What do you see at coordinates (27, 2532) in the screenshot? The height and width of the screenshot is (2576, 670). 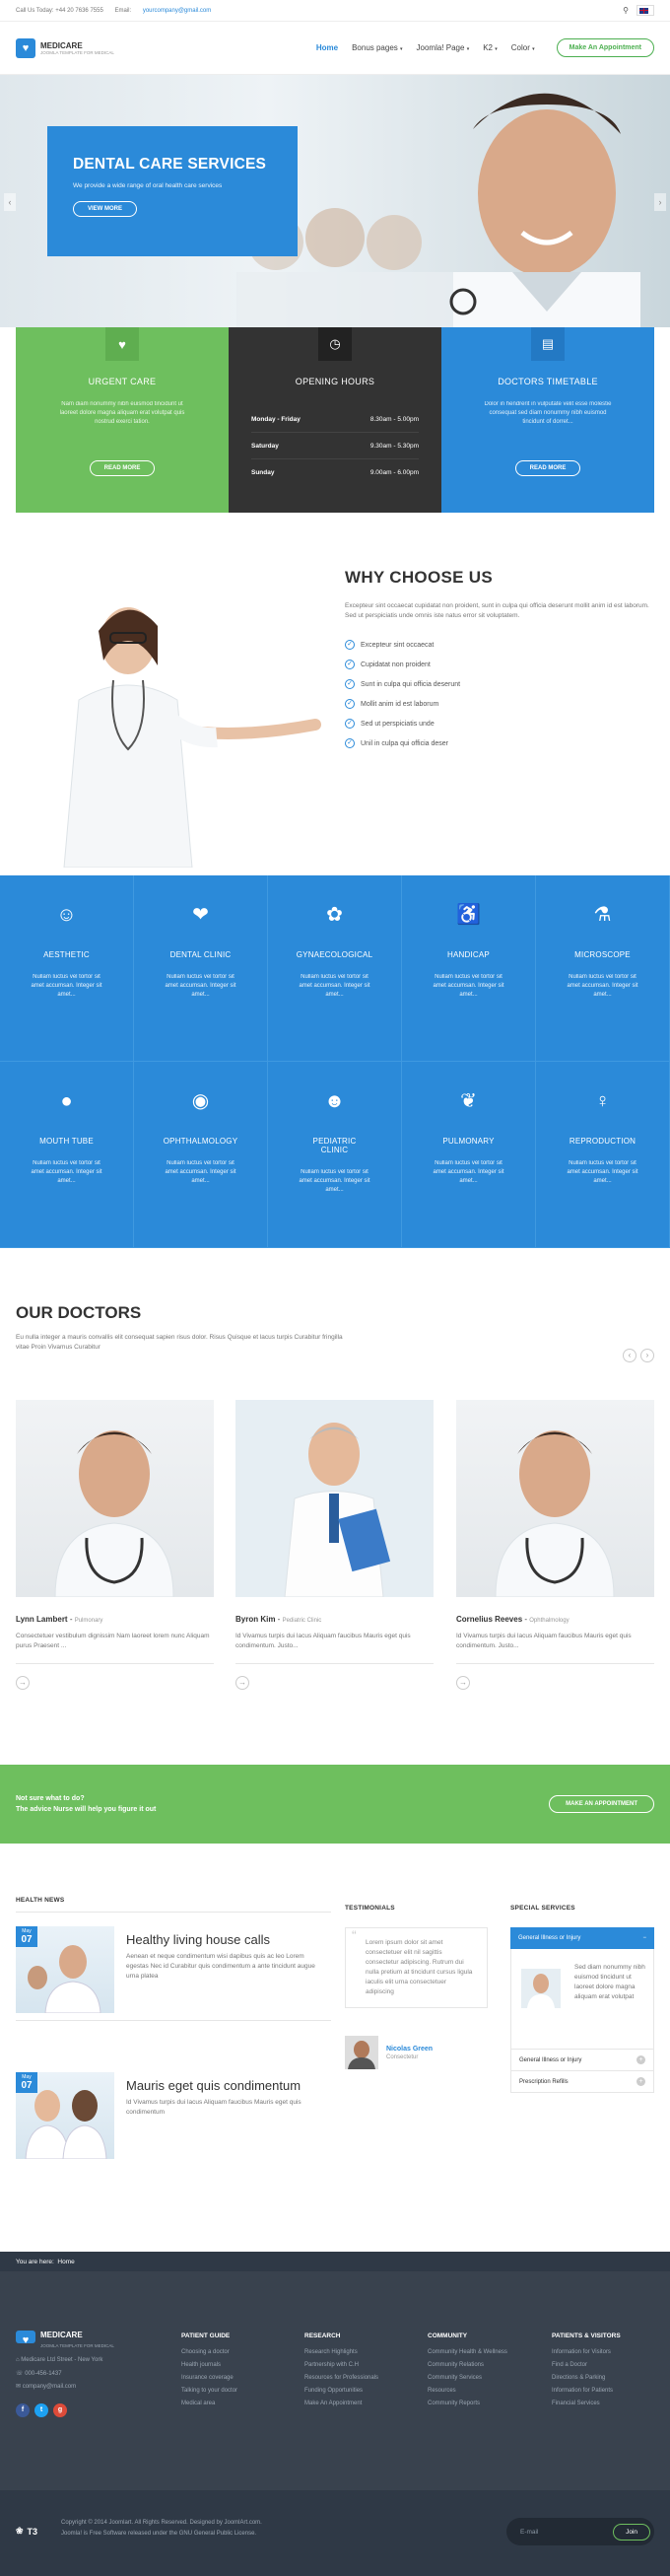 I see `t3-logo: ❀ T3` at bounding box center [27, 2532].